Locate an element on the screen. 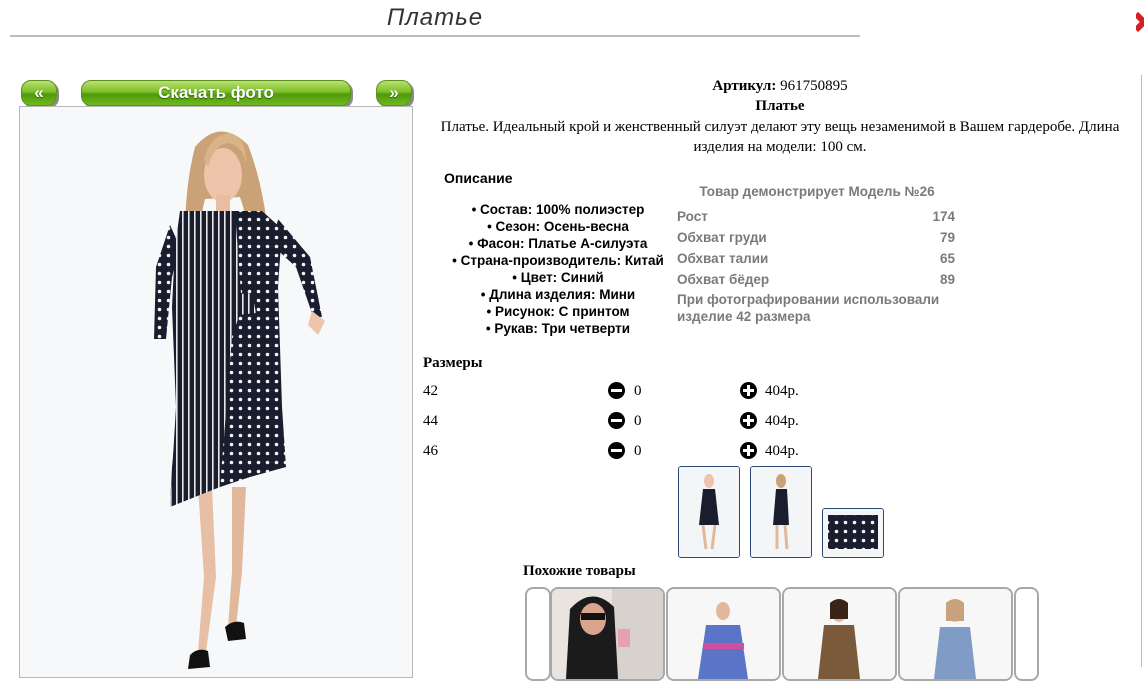 This screenshot has height=681, width=1144. thumbnail-fabric is located at coordinates (853, 533).